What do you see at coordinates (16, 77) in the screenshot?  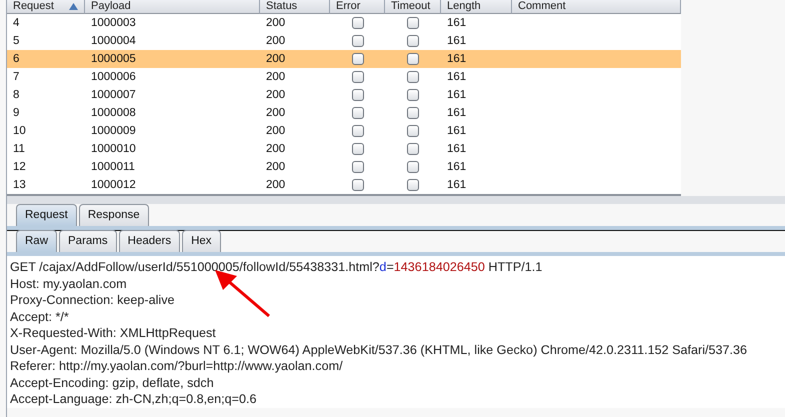 I see `table-cell: 7` at bounding box center [16, 77].